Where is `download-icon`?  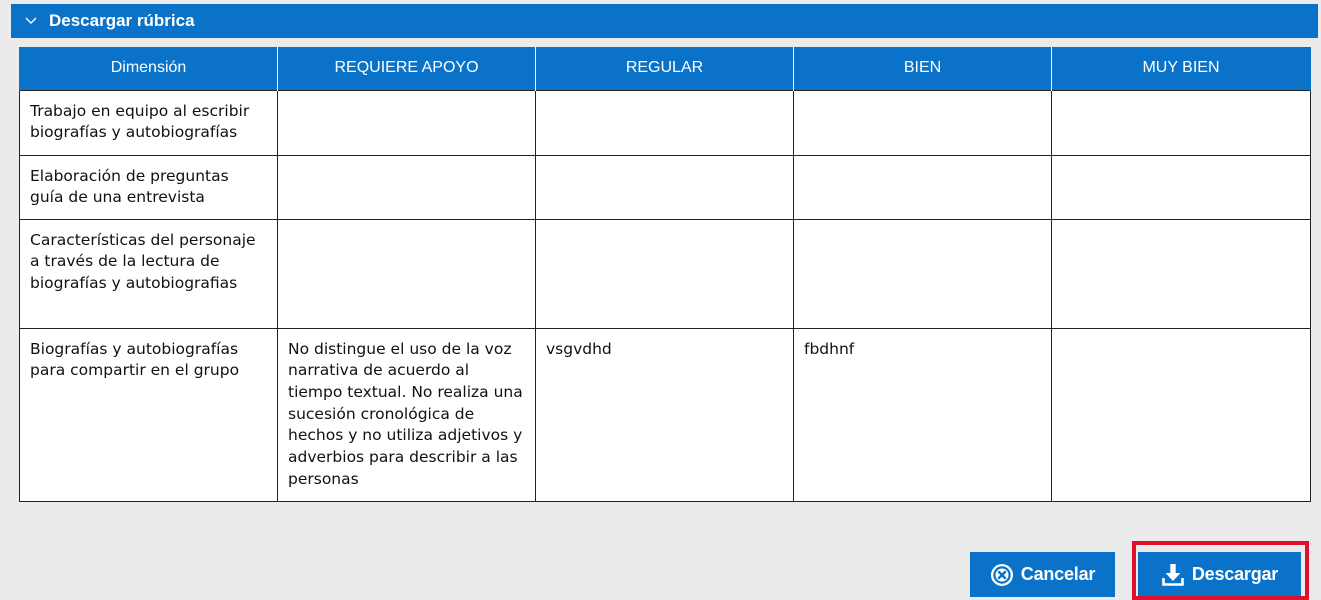 download-icon is located at coordinates (1173, 575).